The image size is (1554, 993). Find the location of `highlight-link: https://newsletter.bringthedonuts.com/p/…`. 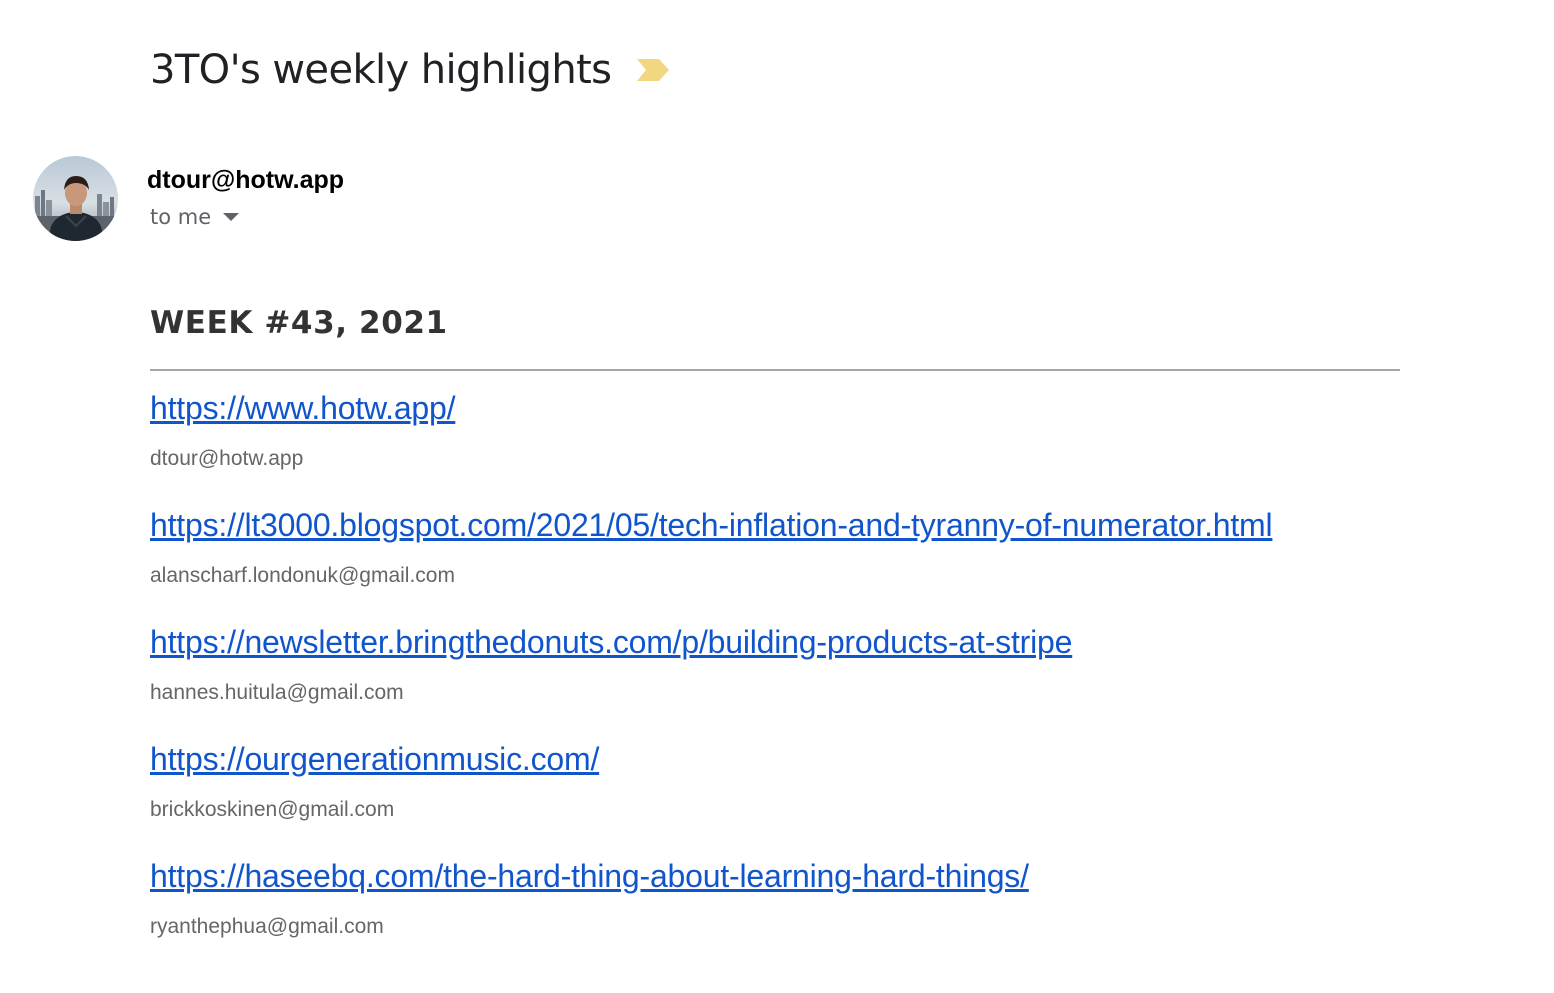

highlight-link: https://newsletter.bringthedonuts.com/p/… is located at coordinates (611, 642).